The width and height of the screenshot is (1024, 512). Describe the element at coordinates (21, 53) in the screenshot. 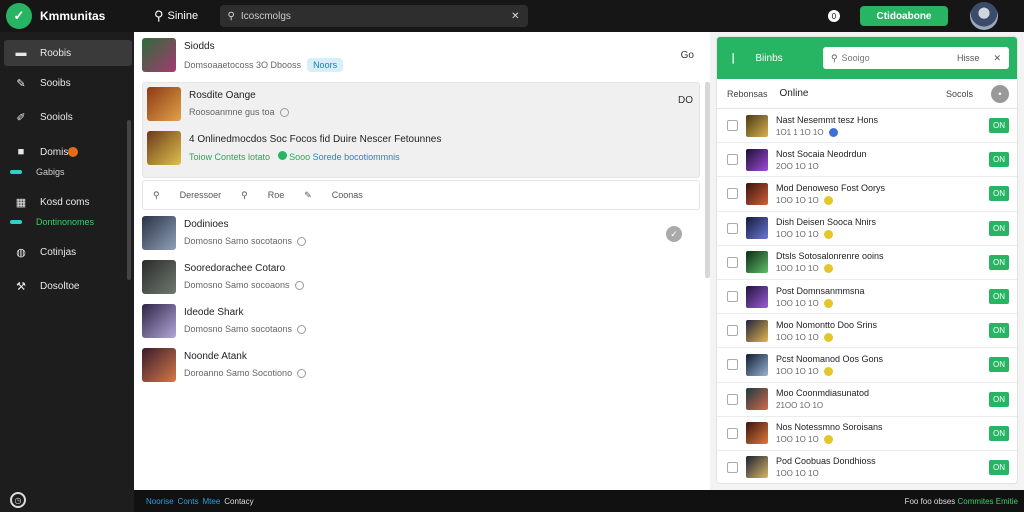

I see `home-icon: ▬` at that location.